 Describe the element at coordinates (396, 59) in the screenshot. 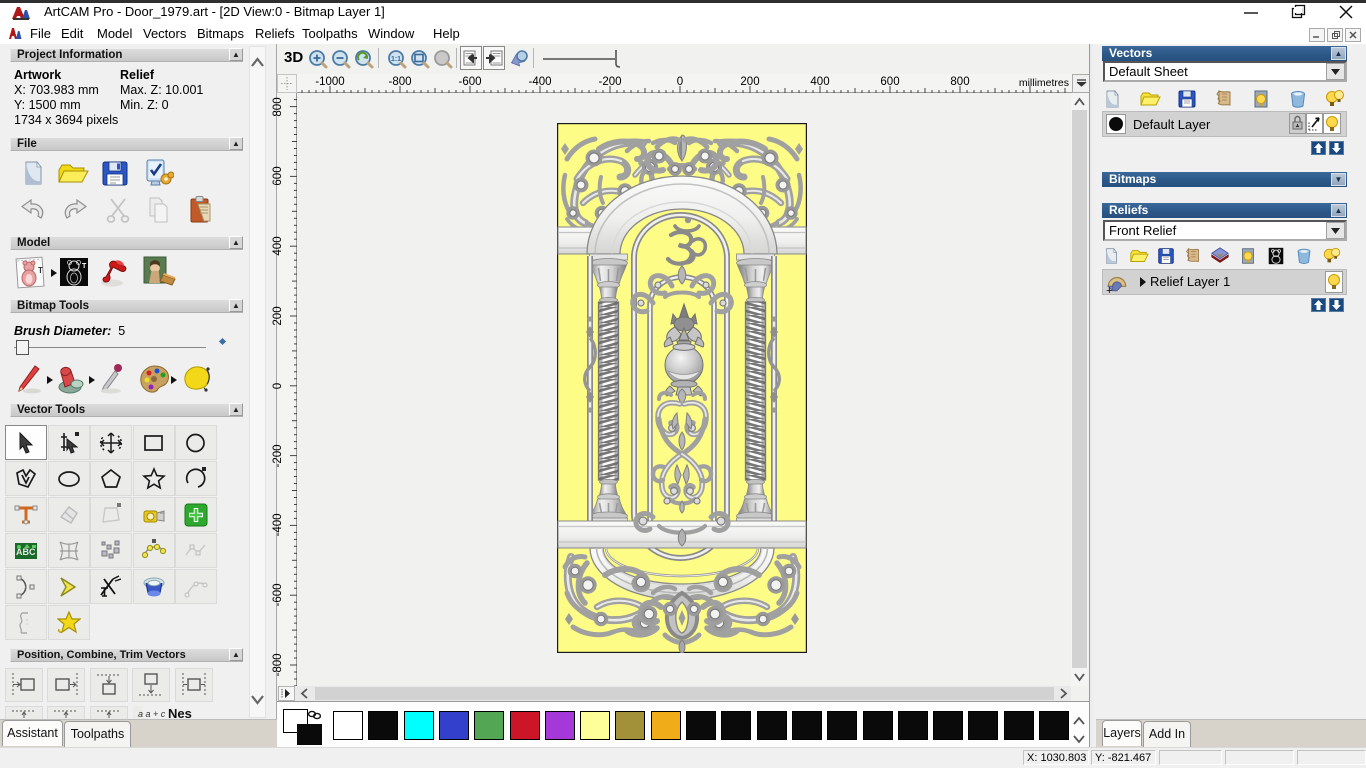

I see `svg-text: 1:1` at that location.